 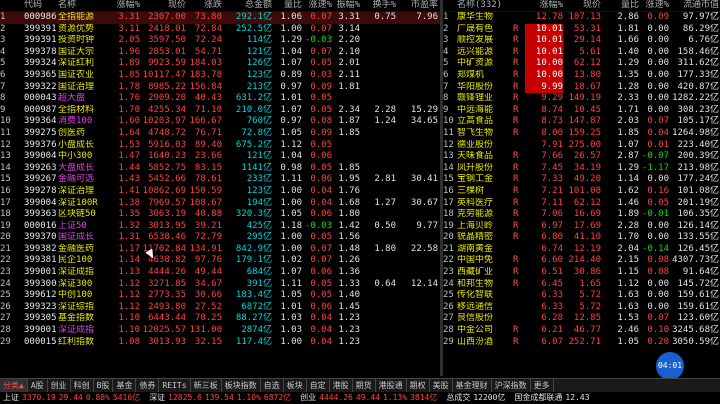 What do you see at coordinates (73, 398) in the screenshot?
I see `status-item: 上证 3370.19 29.44 0.88% 5416亿` at bounding box center [73, 398].